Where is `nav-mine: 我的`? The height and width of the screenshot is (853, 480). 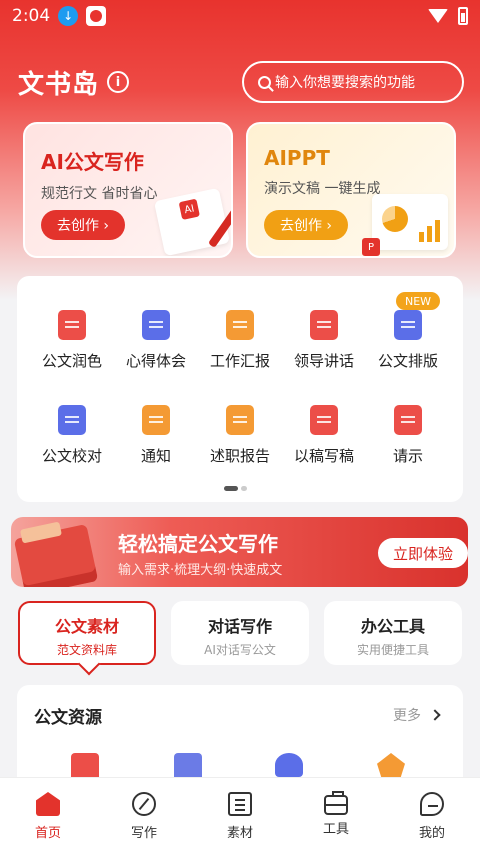 nav-mine: 我的 is located at coordinates (432, 815).